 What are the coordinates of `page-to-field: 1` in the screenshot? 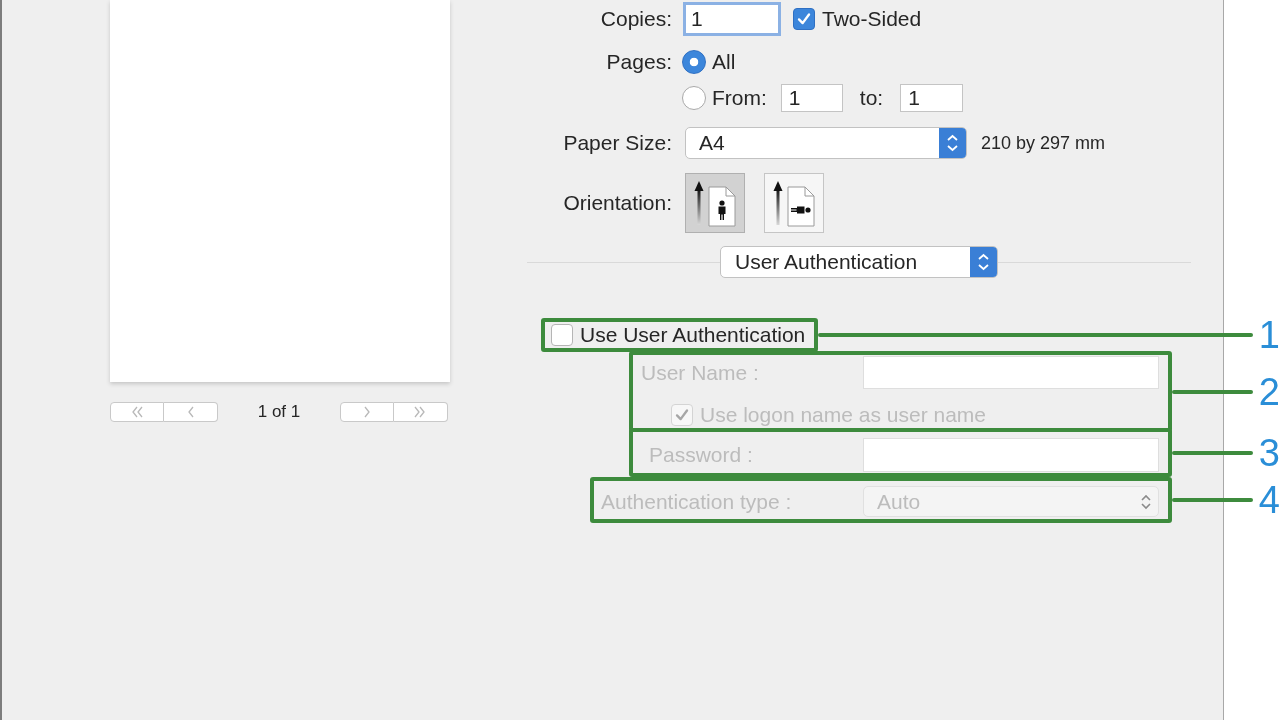 It's located at (932, 98).